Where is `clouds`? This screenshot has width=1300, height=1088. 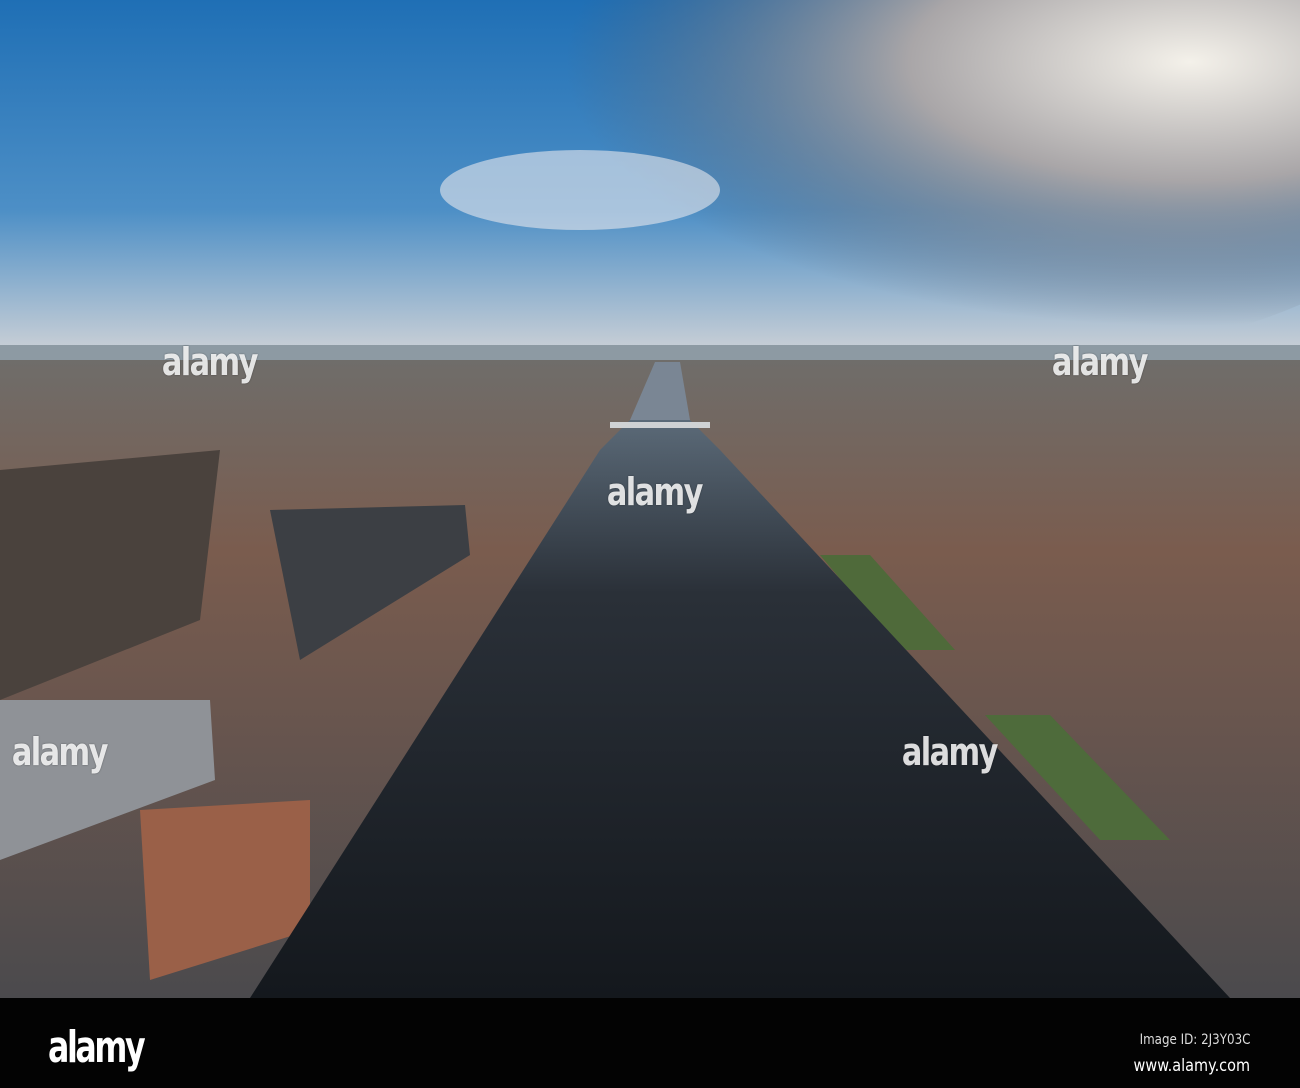 clouds is located at coordinates (580, 190).